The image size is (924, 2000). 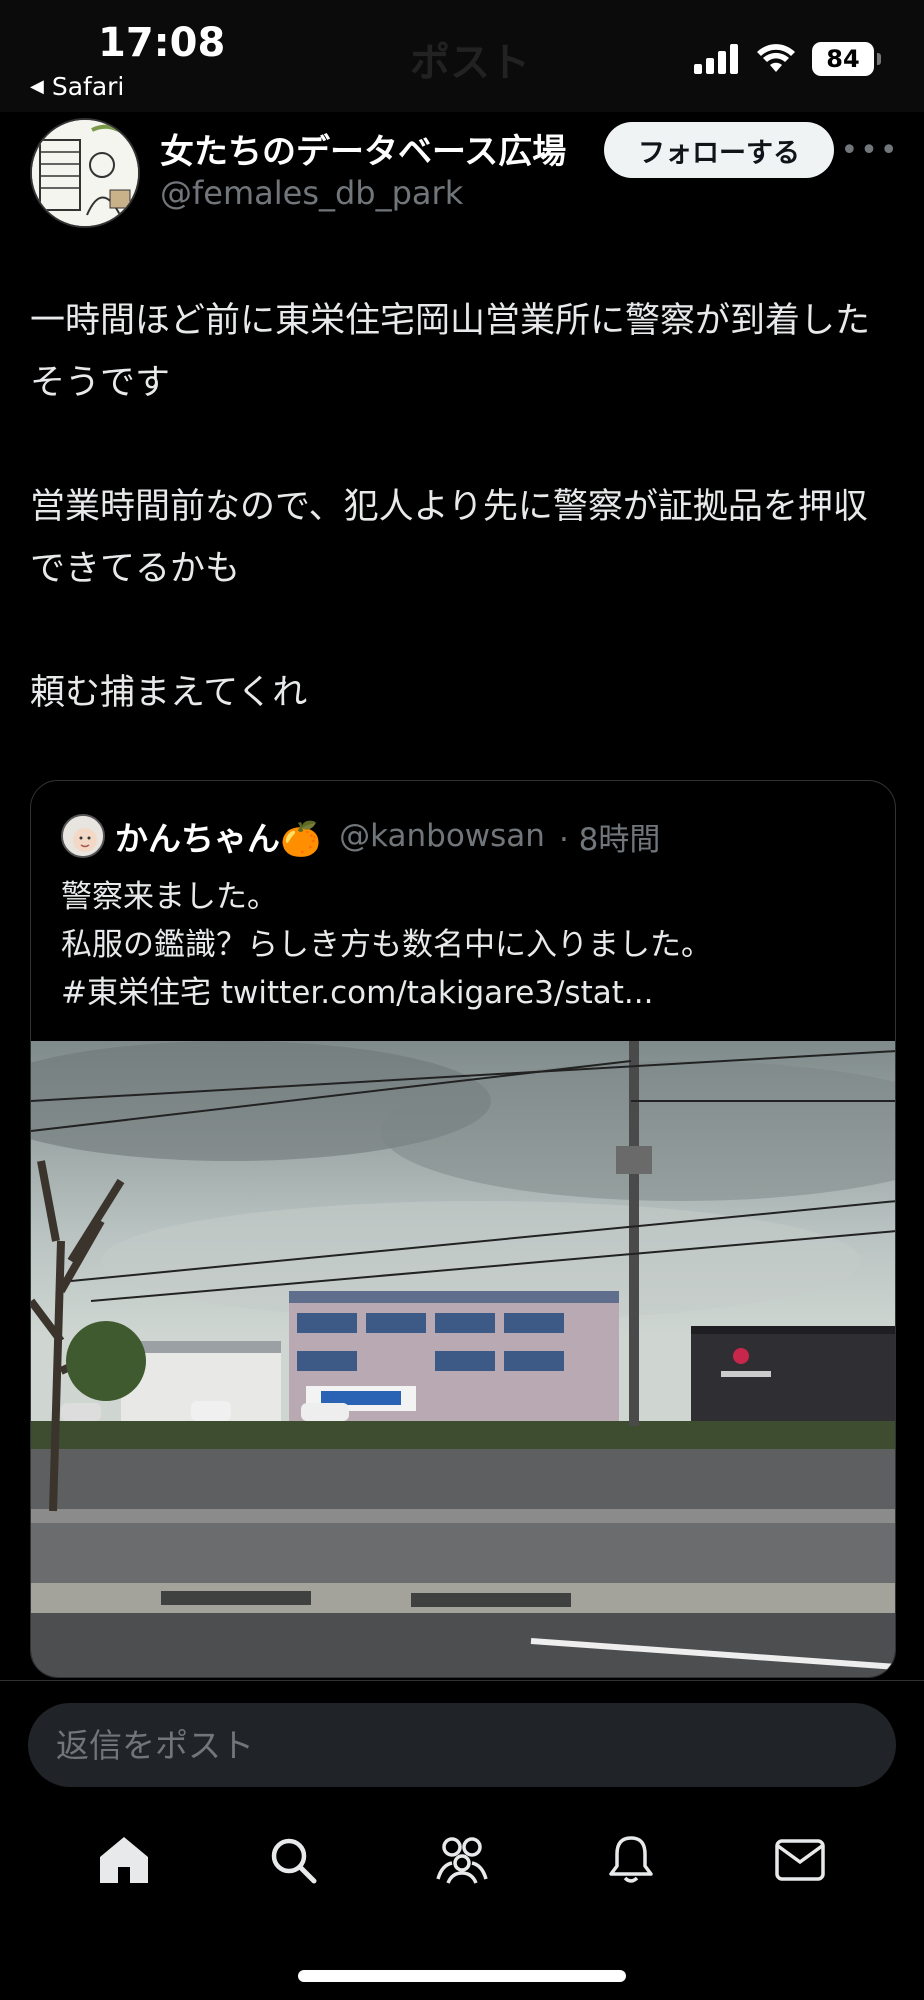 I want to click on quoted-author-handle: @kanbowsan, so click(x=442, y=836).